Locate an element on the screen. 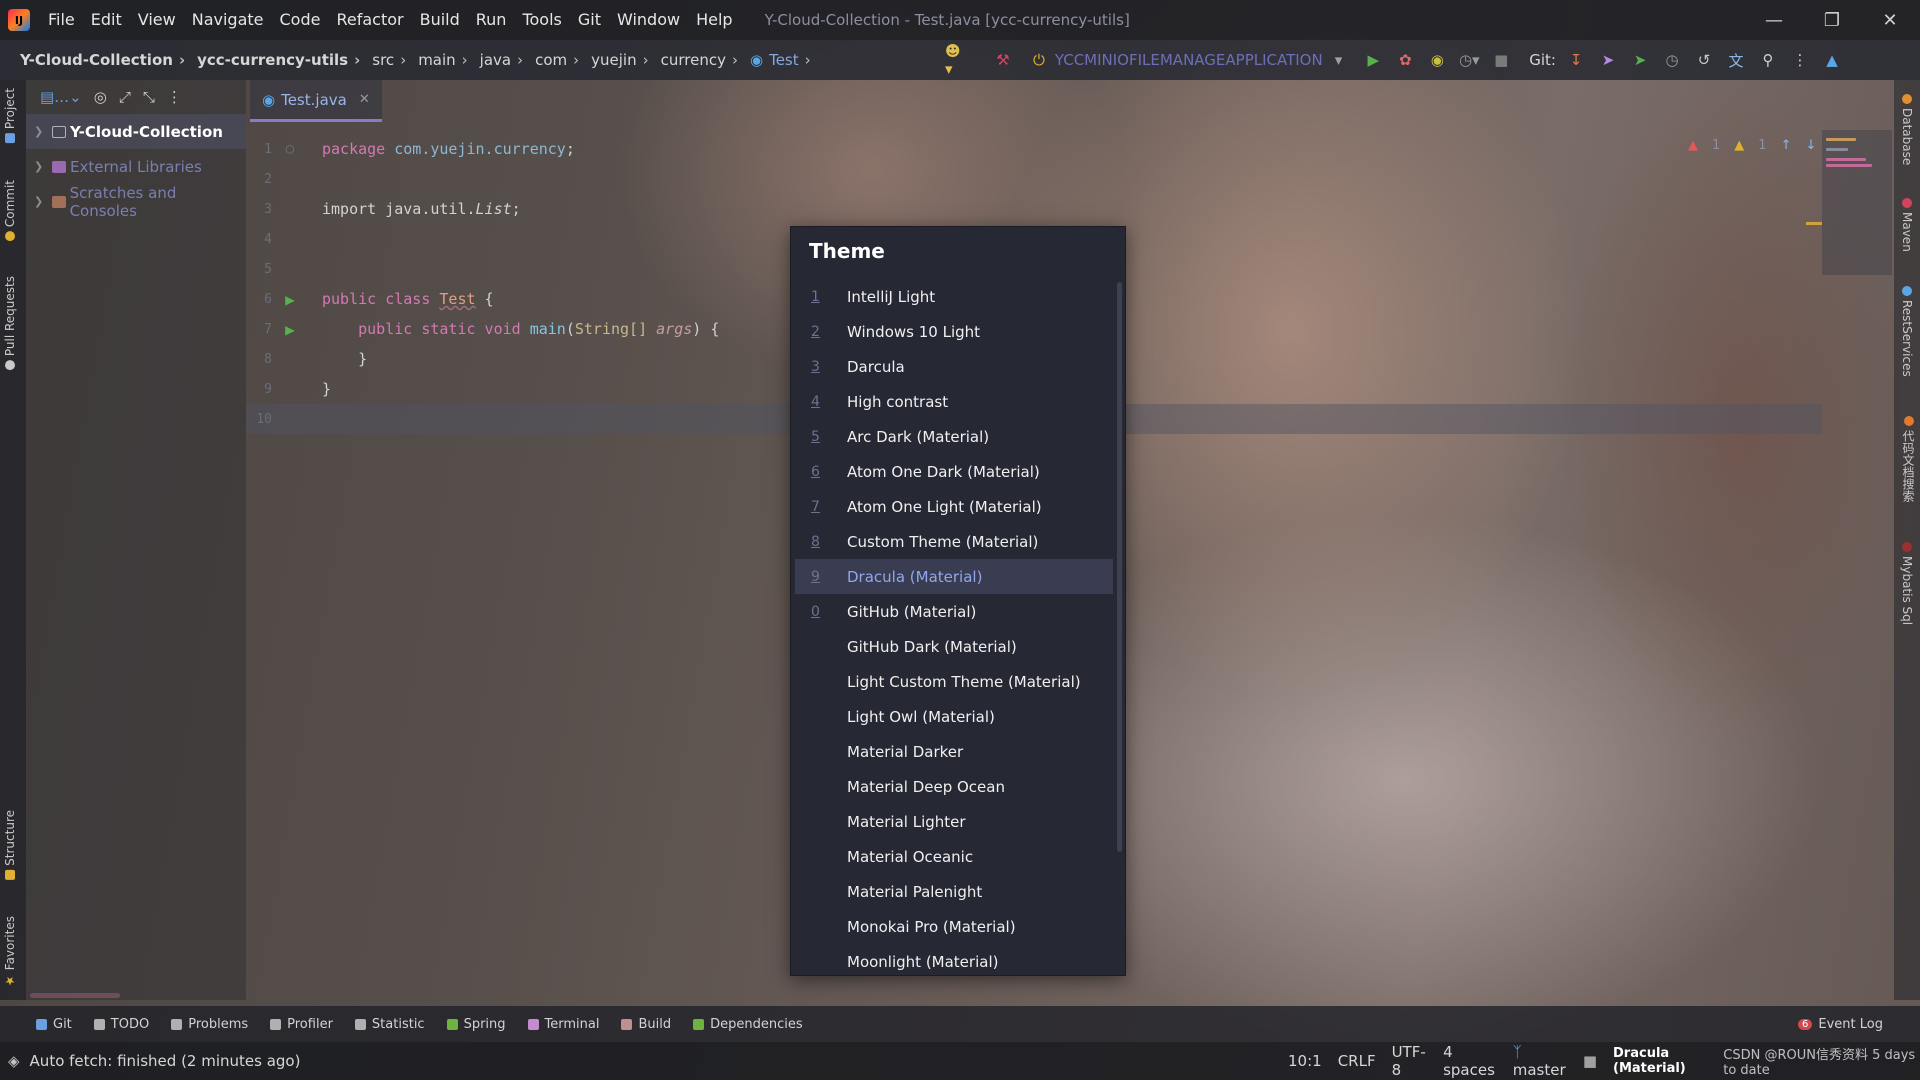 This screenshot has height=1080, width=1920. indent-setting: 4 spaces is located at coordinates (1470, 1061).